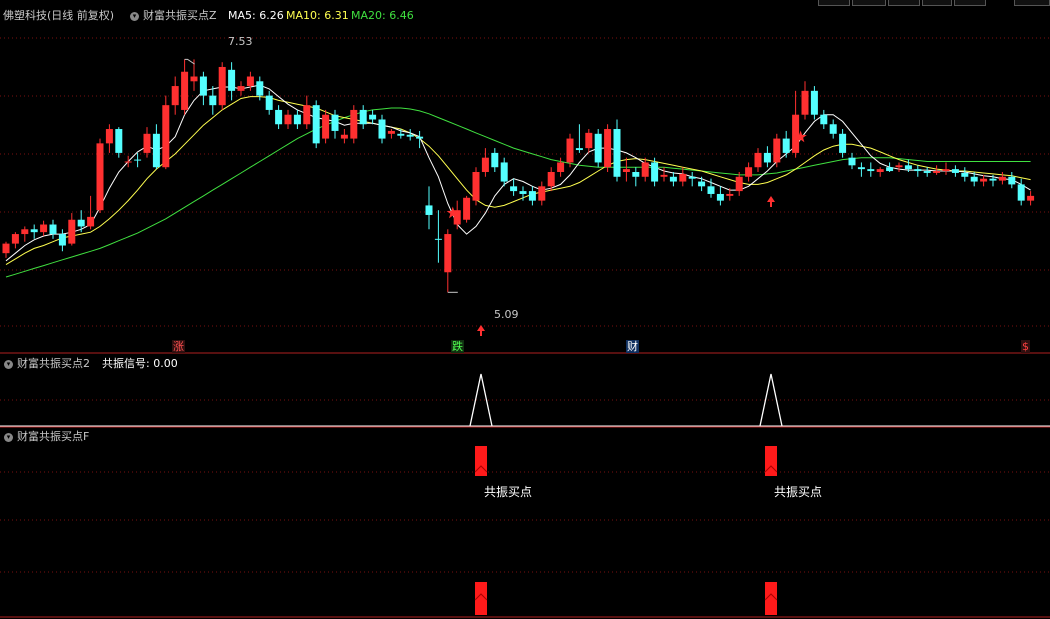  What do you see at coordinates (178, 346) in the screenshot?
I see `zhang-marker: 涨` at bounding box center [178, 346].